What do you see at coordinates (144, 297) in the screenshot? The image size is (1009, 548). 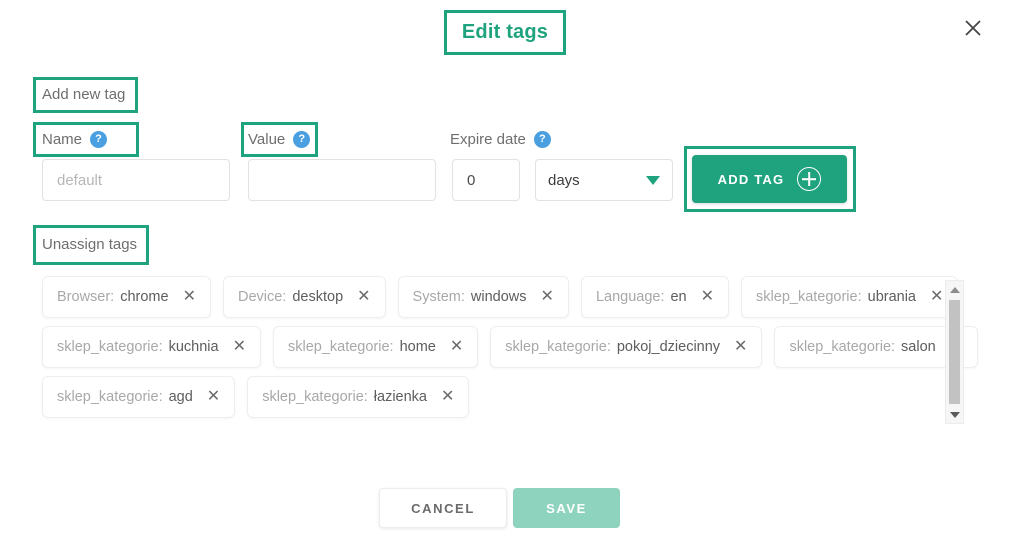 I see `tag-chip-value: chrome` at bounding box center [144, 297].